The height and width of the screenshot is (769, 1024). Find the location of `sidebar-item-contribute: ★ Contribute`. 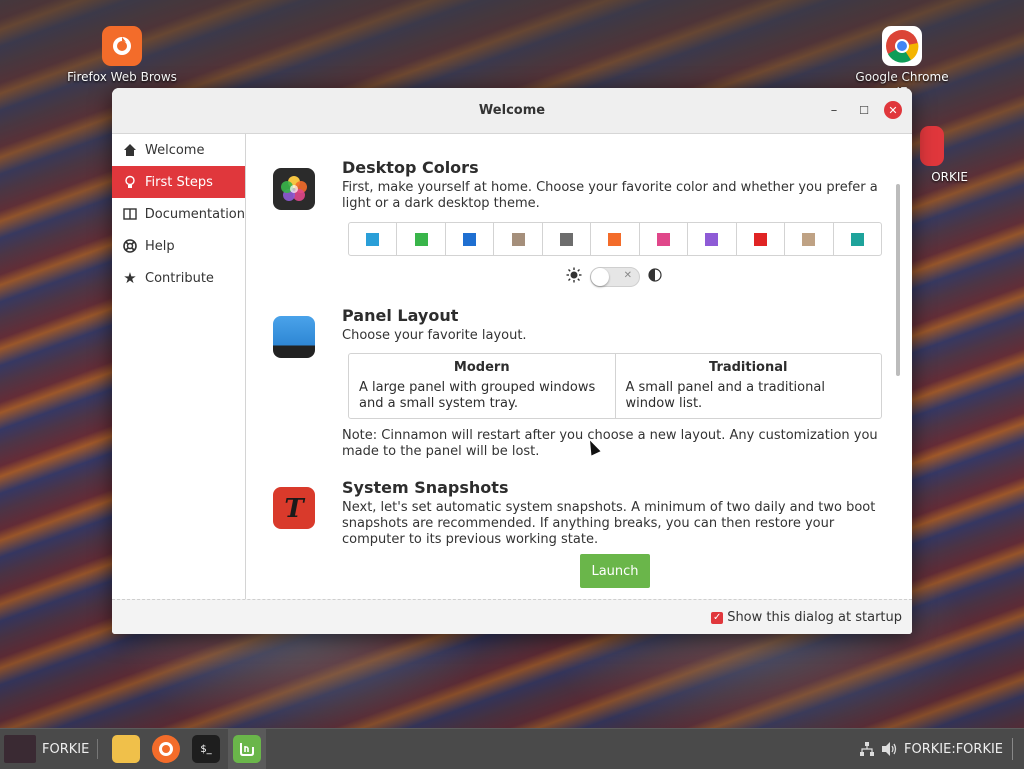

sidebar-item-contribute: ★ Contribute is located at coordinates (178, 278).